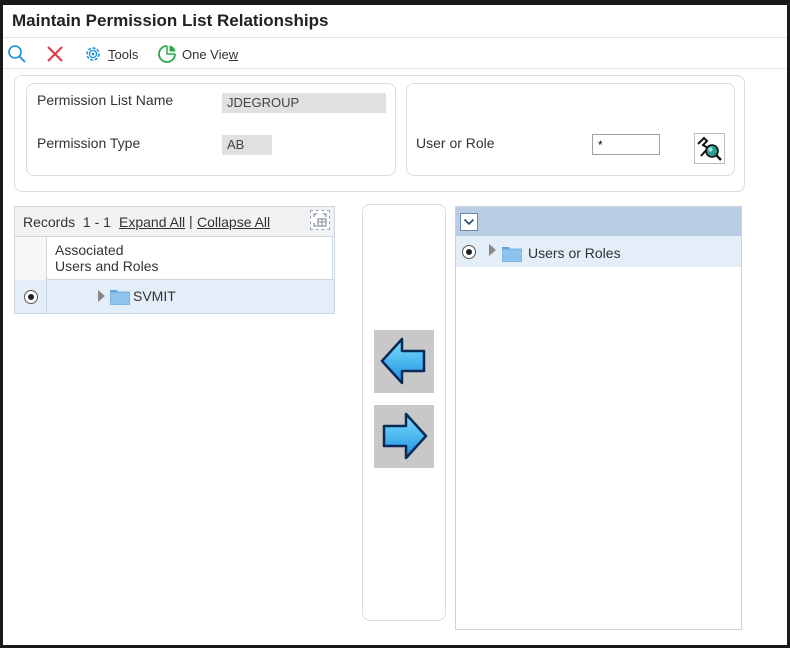  I want to click on column-header: Associated Users and Roles, so click(174, 258).